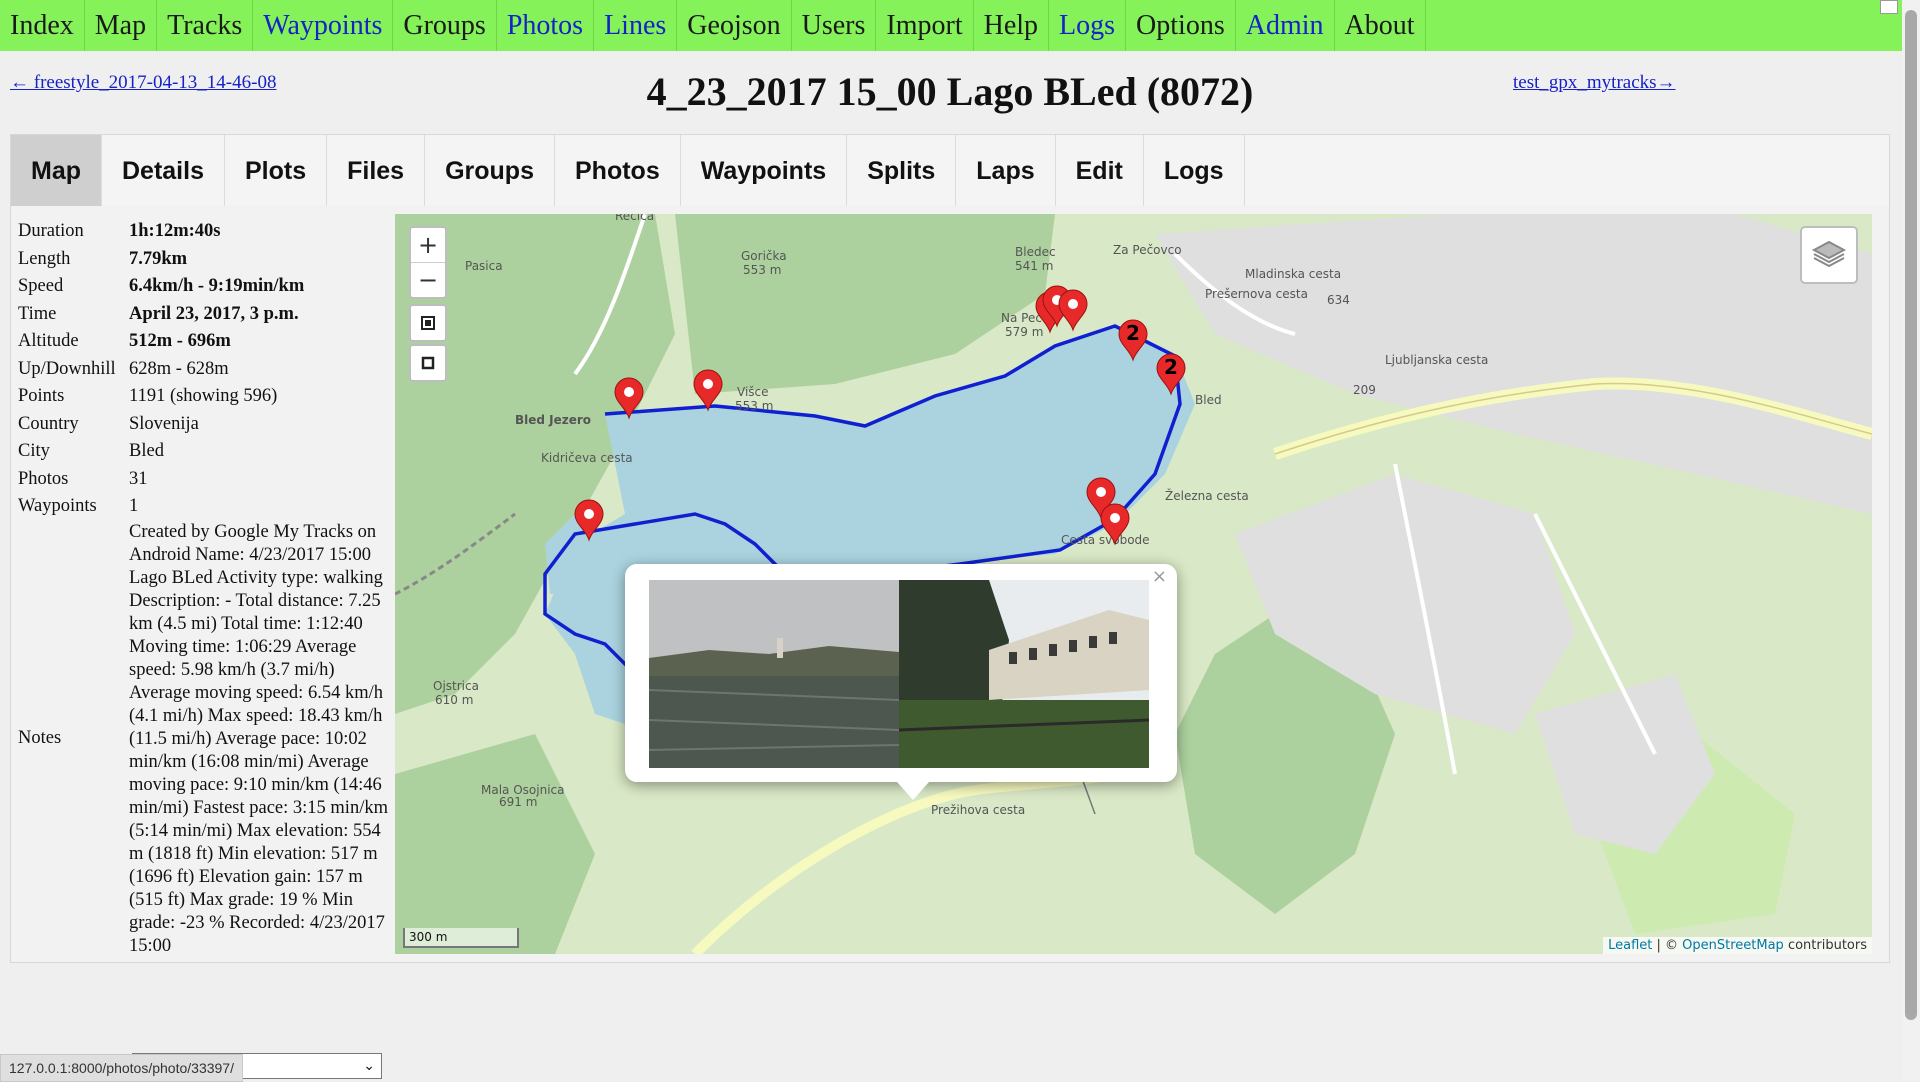 Image resolution: width=1920 pixels, height=1082 pixels. Describe the element at coordinates (834, 25) in the screenshot. I see `nav-users: Users` at that location.